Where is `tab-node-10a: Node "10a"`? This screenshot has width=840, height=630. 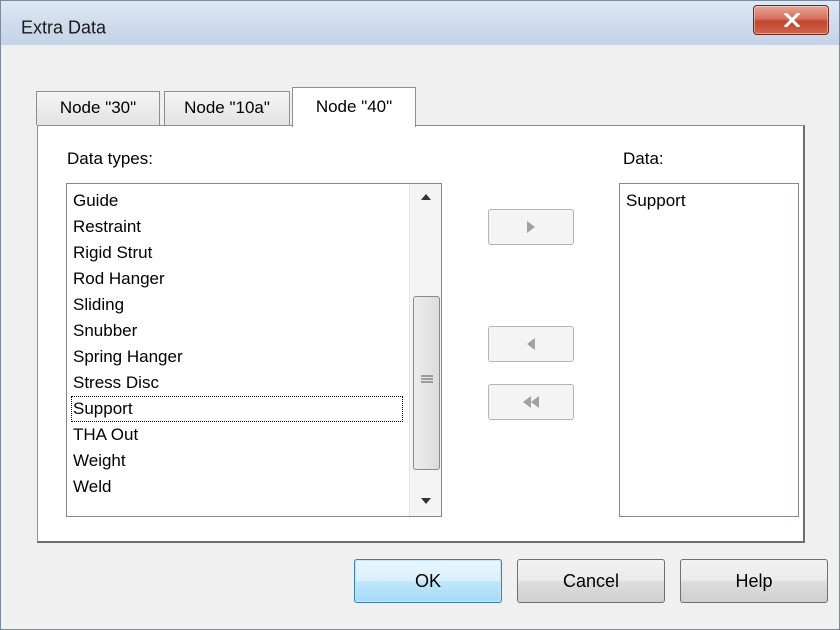 tab-node-10a: Node "10a" is located at coordinates (227, 108).